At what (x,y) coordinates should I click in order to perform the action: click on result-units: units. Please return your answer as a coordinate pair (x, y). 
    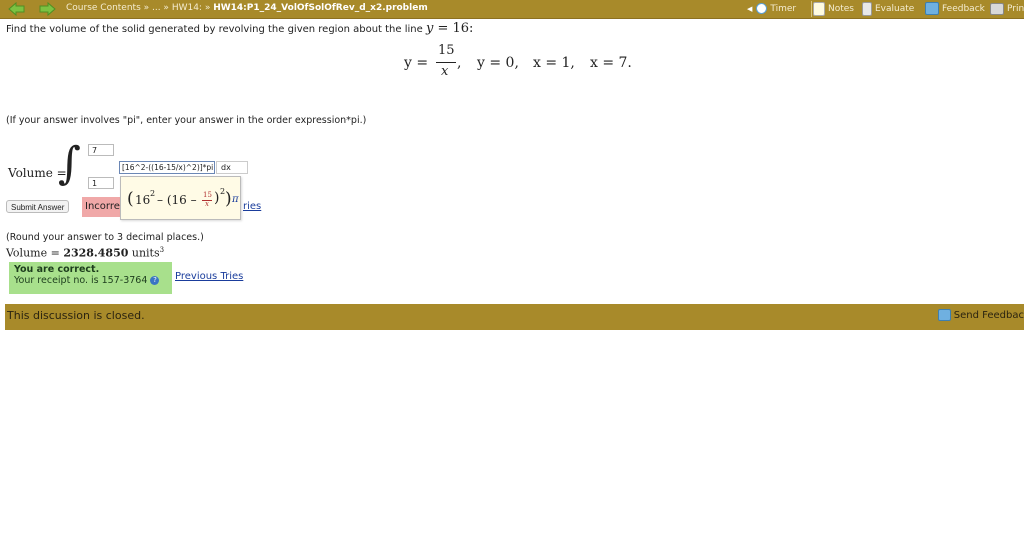
    Looking at the image, I should click on (144, 253).